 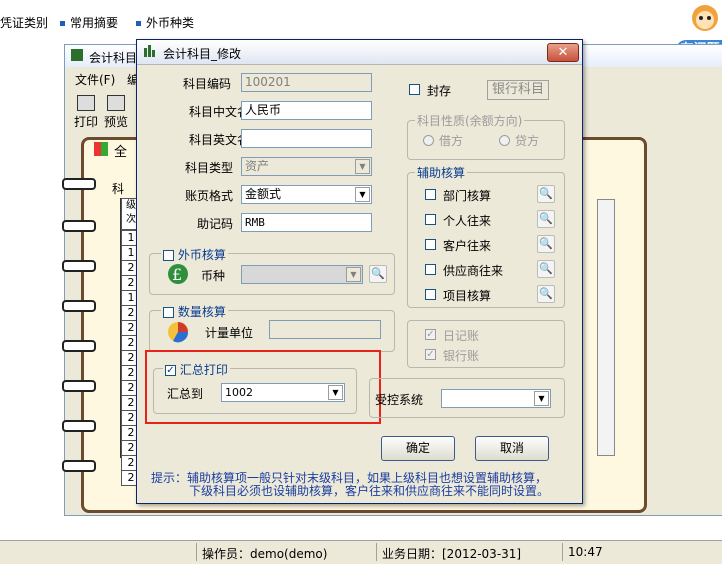 I want to click on dept-search-icon: 🔍, so click(x=546, y=194).